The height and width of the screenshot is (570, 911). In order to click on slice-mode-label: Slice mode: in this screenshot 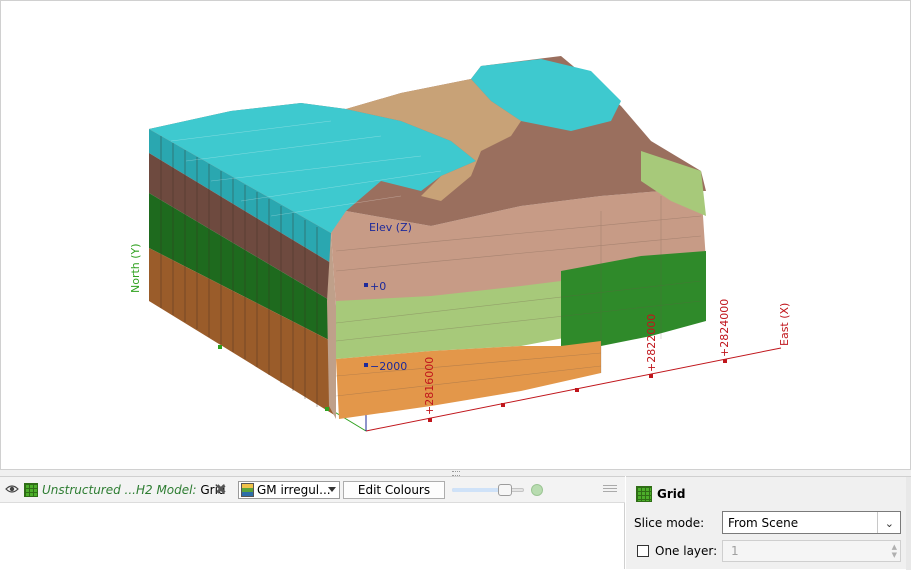, I will do `click(669, 523)`.